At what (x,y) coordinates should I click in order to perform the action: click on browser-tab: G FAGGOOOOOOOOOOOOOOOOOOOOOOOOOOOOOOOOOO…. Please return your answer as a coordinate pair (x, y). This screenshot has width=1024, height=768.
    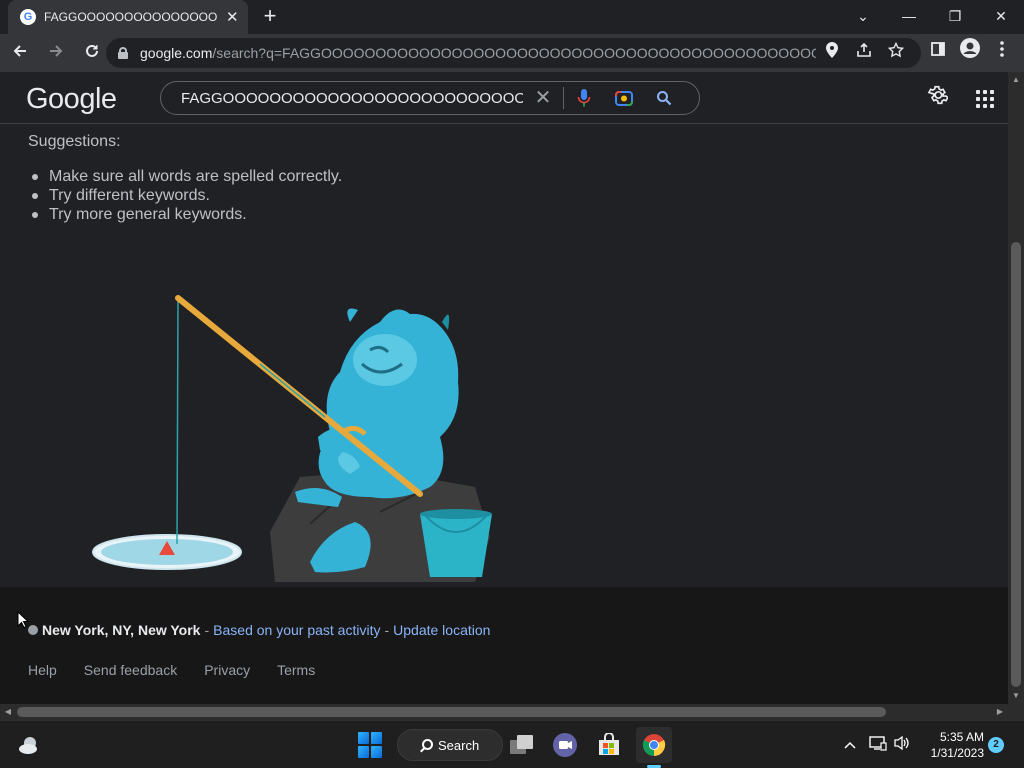
    Looking at the image, I should click on (128, 17).